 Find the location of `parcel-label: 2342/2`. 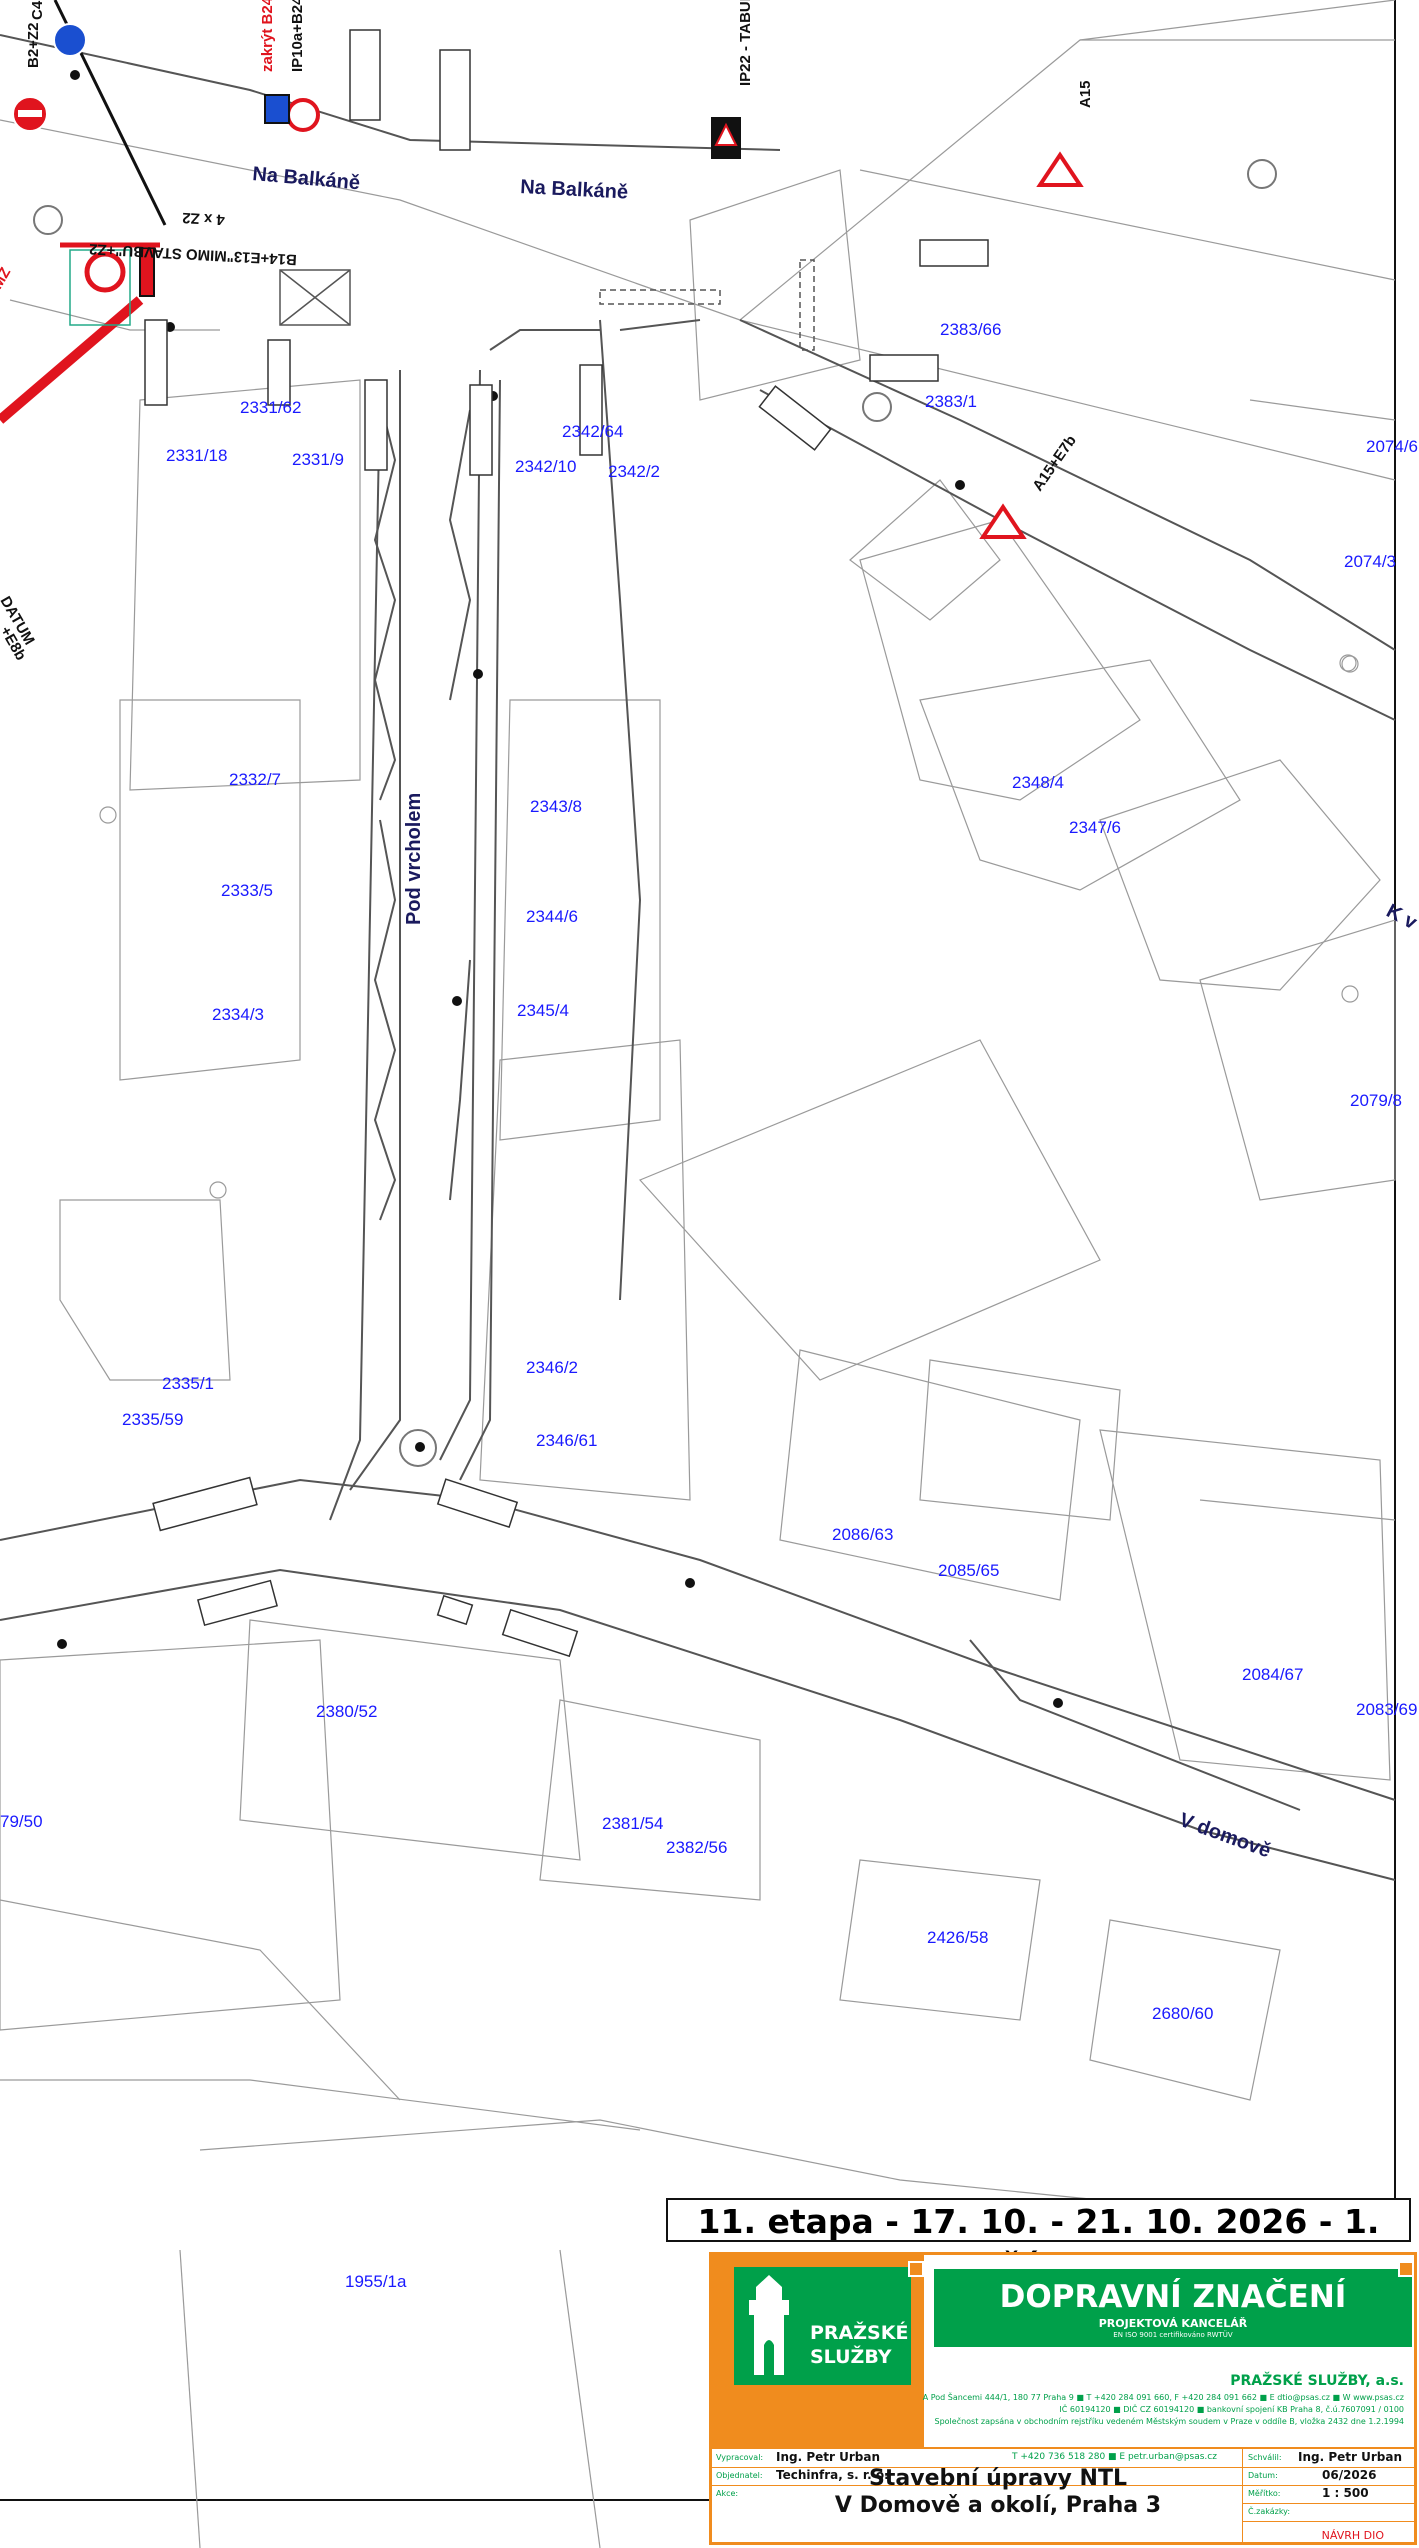

parcel-label: 2342/2 is located at coordinates (634, 471).